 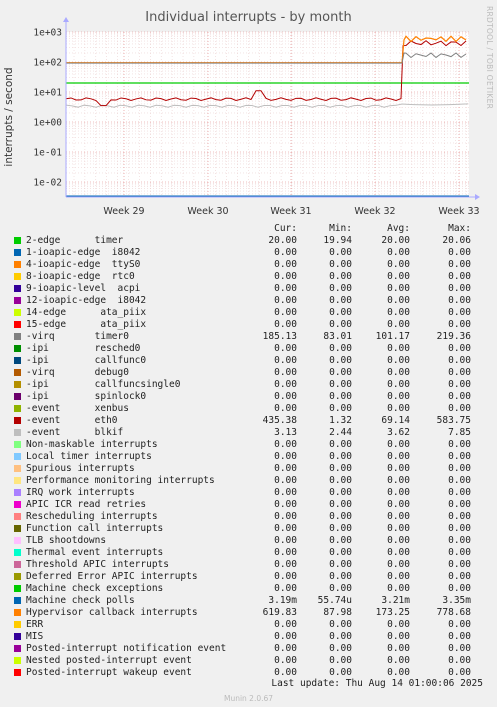 What do you see at coordinates (77, 372) in the screenshot?
I see `legend-label: -virq debug0` at bounding box center [77, 372].